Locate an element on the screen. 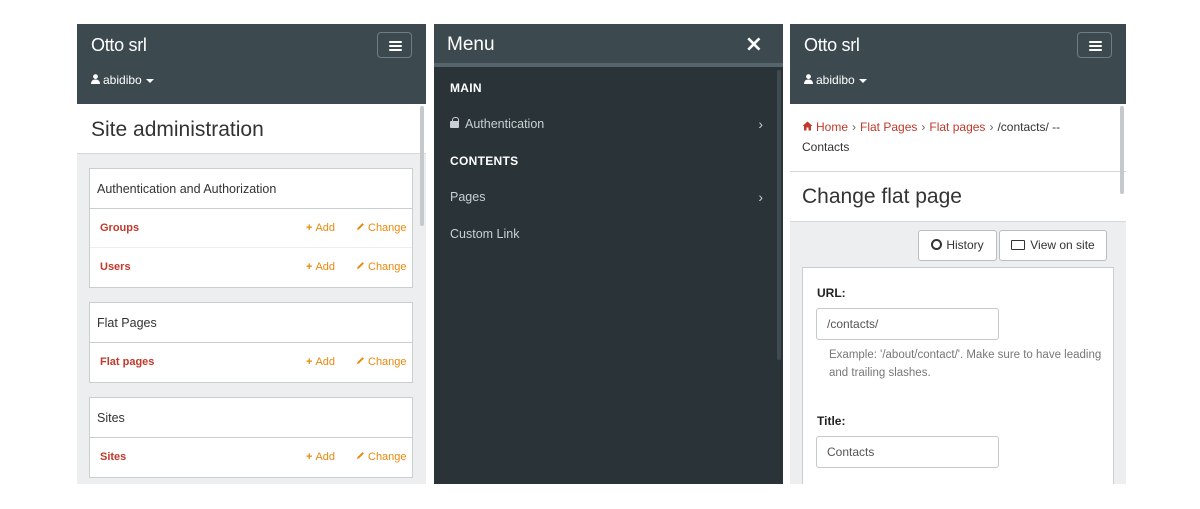 The image size is (1200, 509). module-header: Flat Pages is located at coordinates (251, 323).